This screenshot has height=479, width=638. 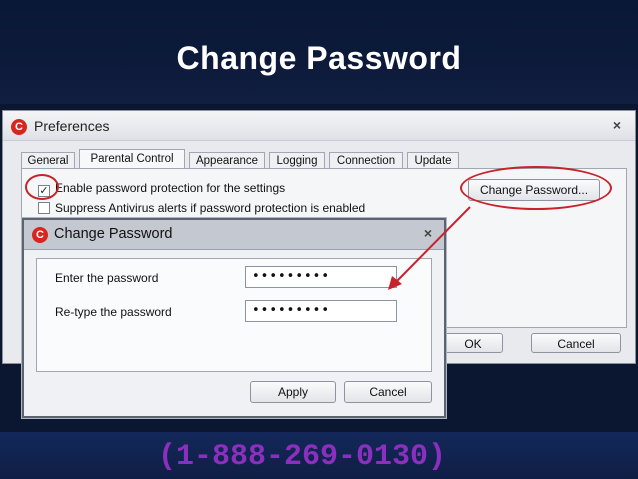 What do you see at coordinates (321, 311) in the screenshot?
I see `retype-password-field: •••••••••` at bounding box center [321, 311].